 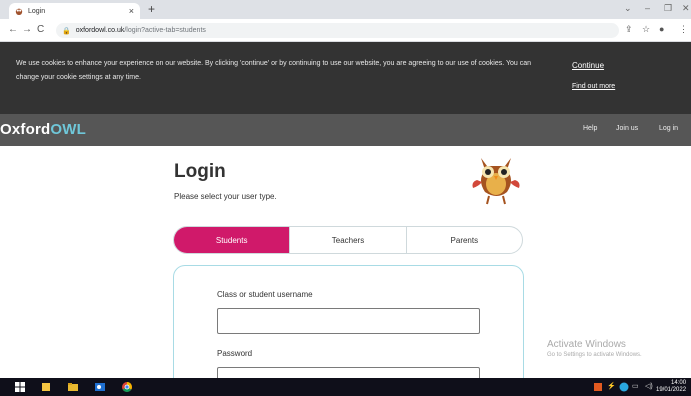 I want to click on login-subtitle: Please select your user type., so click(x=225, y=196).